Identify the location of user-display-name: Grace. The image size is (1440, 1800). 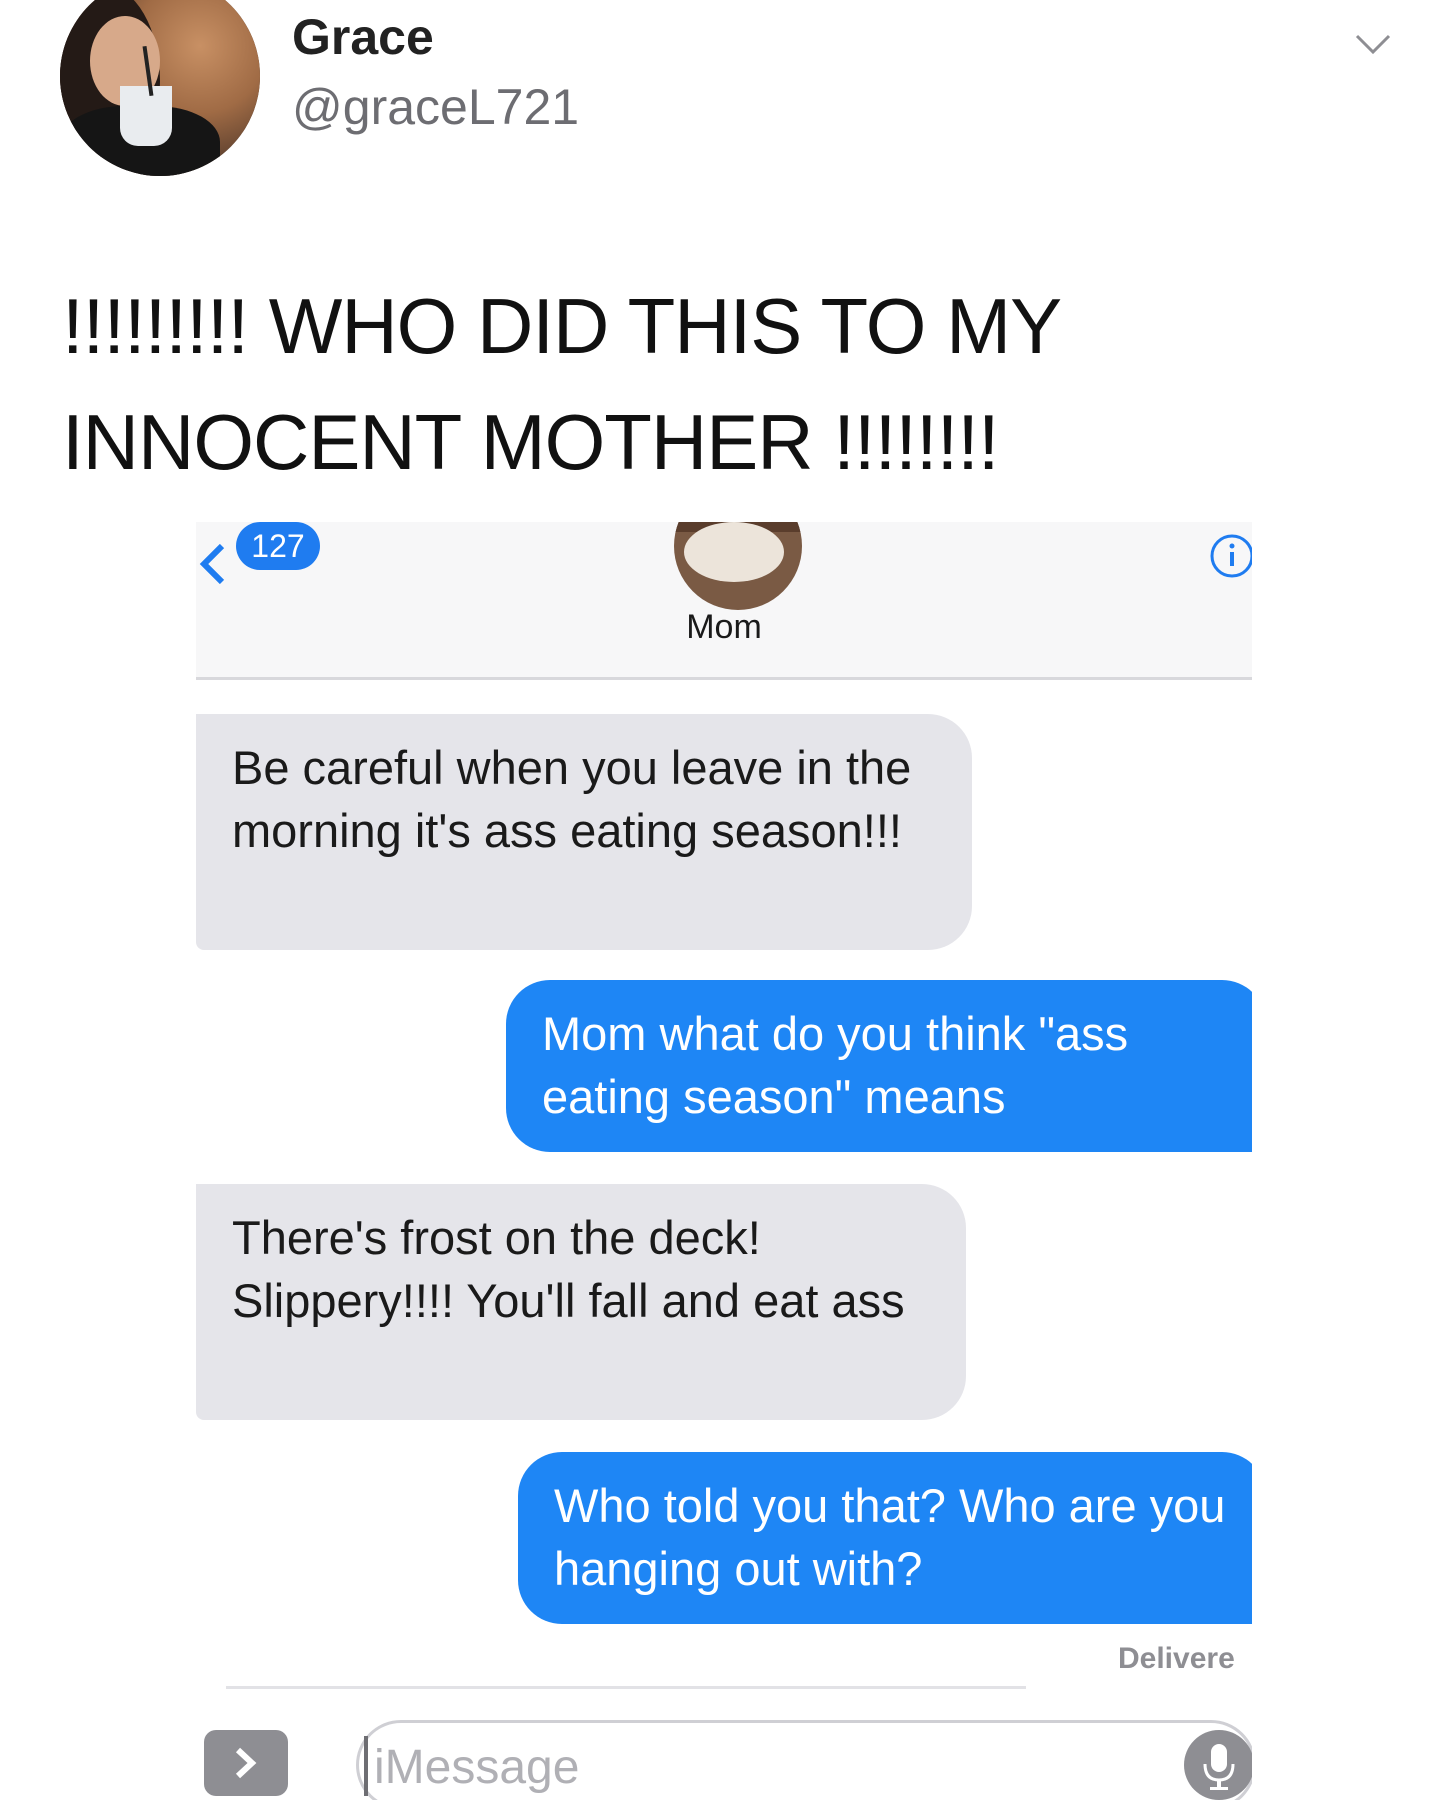
(363, 37).